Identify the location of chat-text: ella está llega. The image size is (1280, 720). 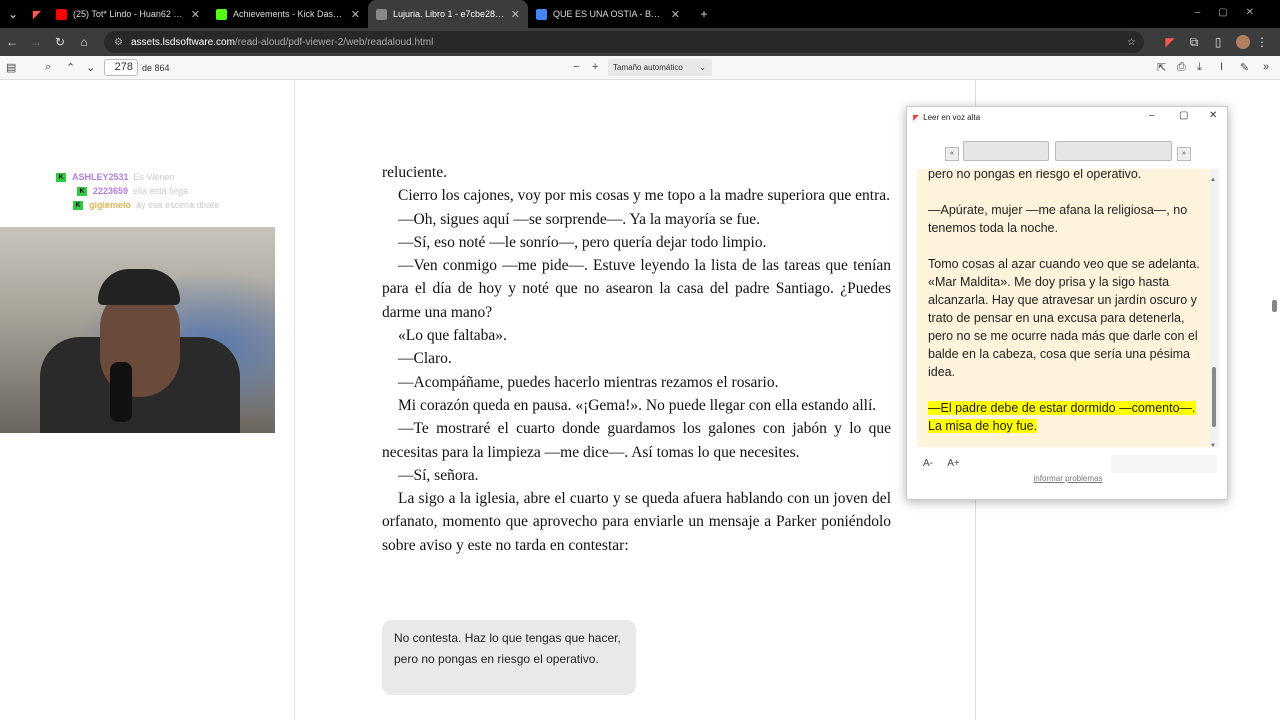
(161, 191).